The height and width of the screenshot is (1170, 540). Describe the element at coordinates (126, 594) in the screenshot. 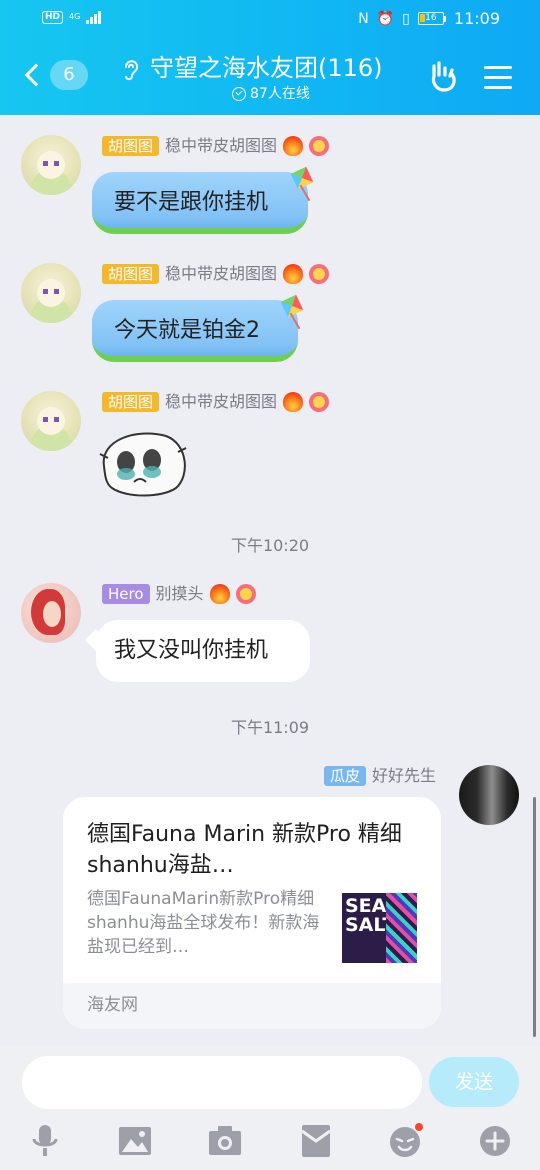

I see `sender-tag: Hero` at that location.